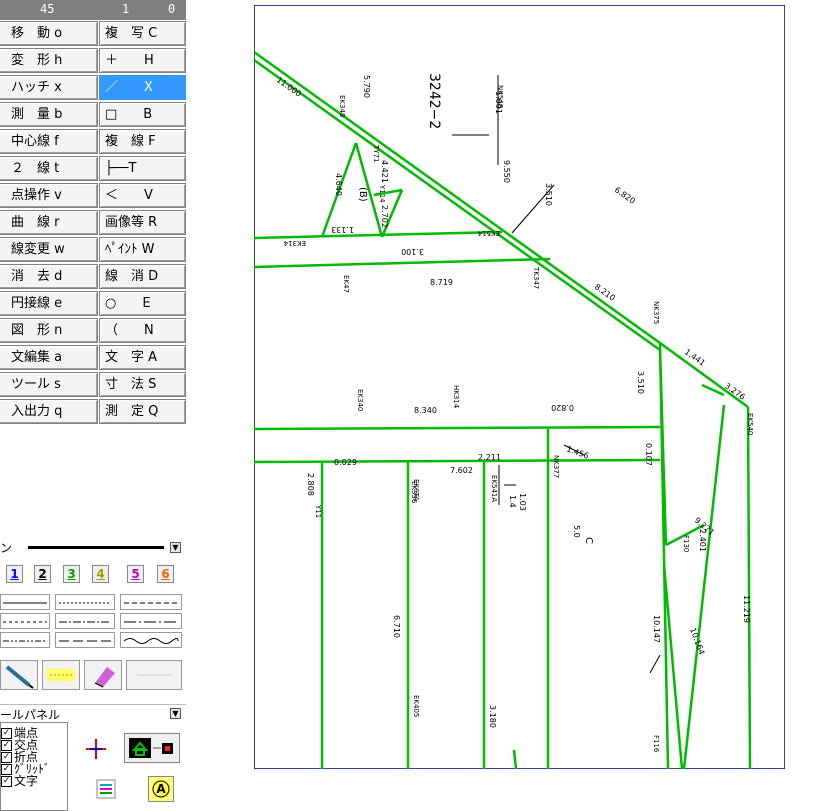  What do you see at coordinates (456, 397) in the screenshot?
I see `parcel-code-label: HK314` at bounding box center [456, 397].